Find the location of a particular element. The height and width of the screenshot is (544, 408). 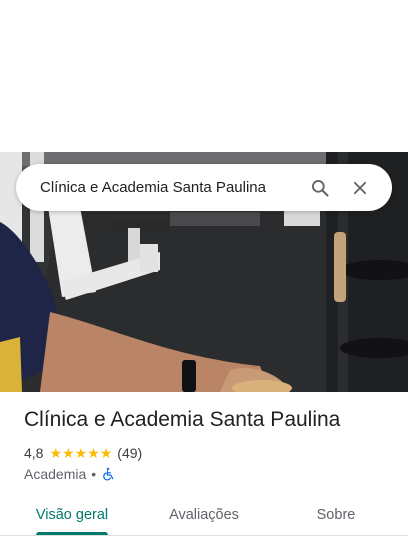

review-count: (49) is located at coordinates (129, 453).